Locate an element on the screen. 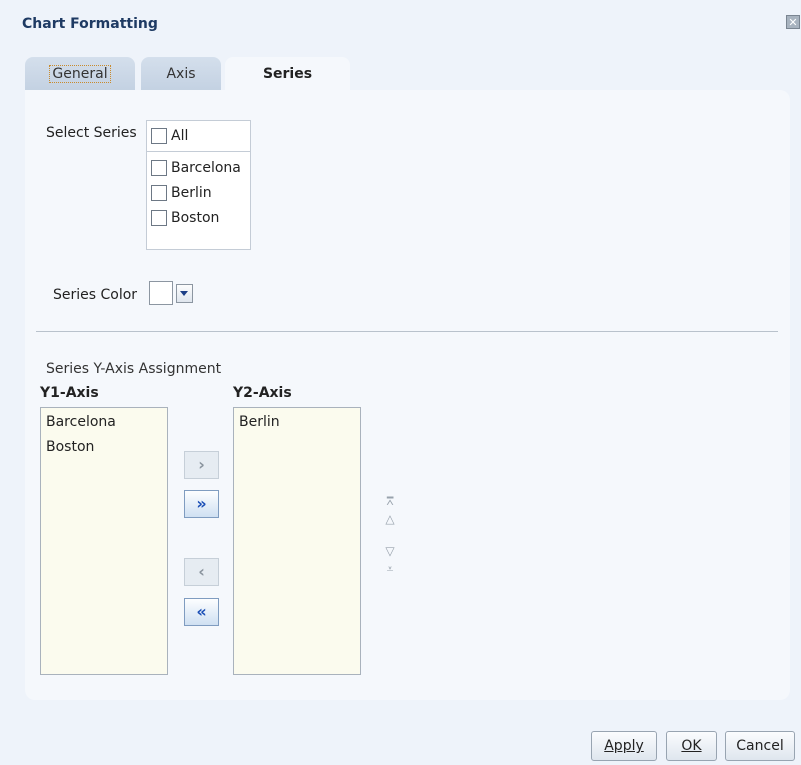  ok-button: OK is located at coordinates (691, 746).